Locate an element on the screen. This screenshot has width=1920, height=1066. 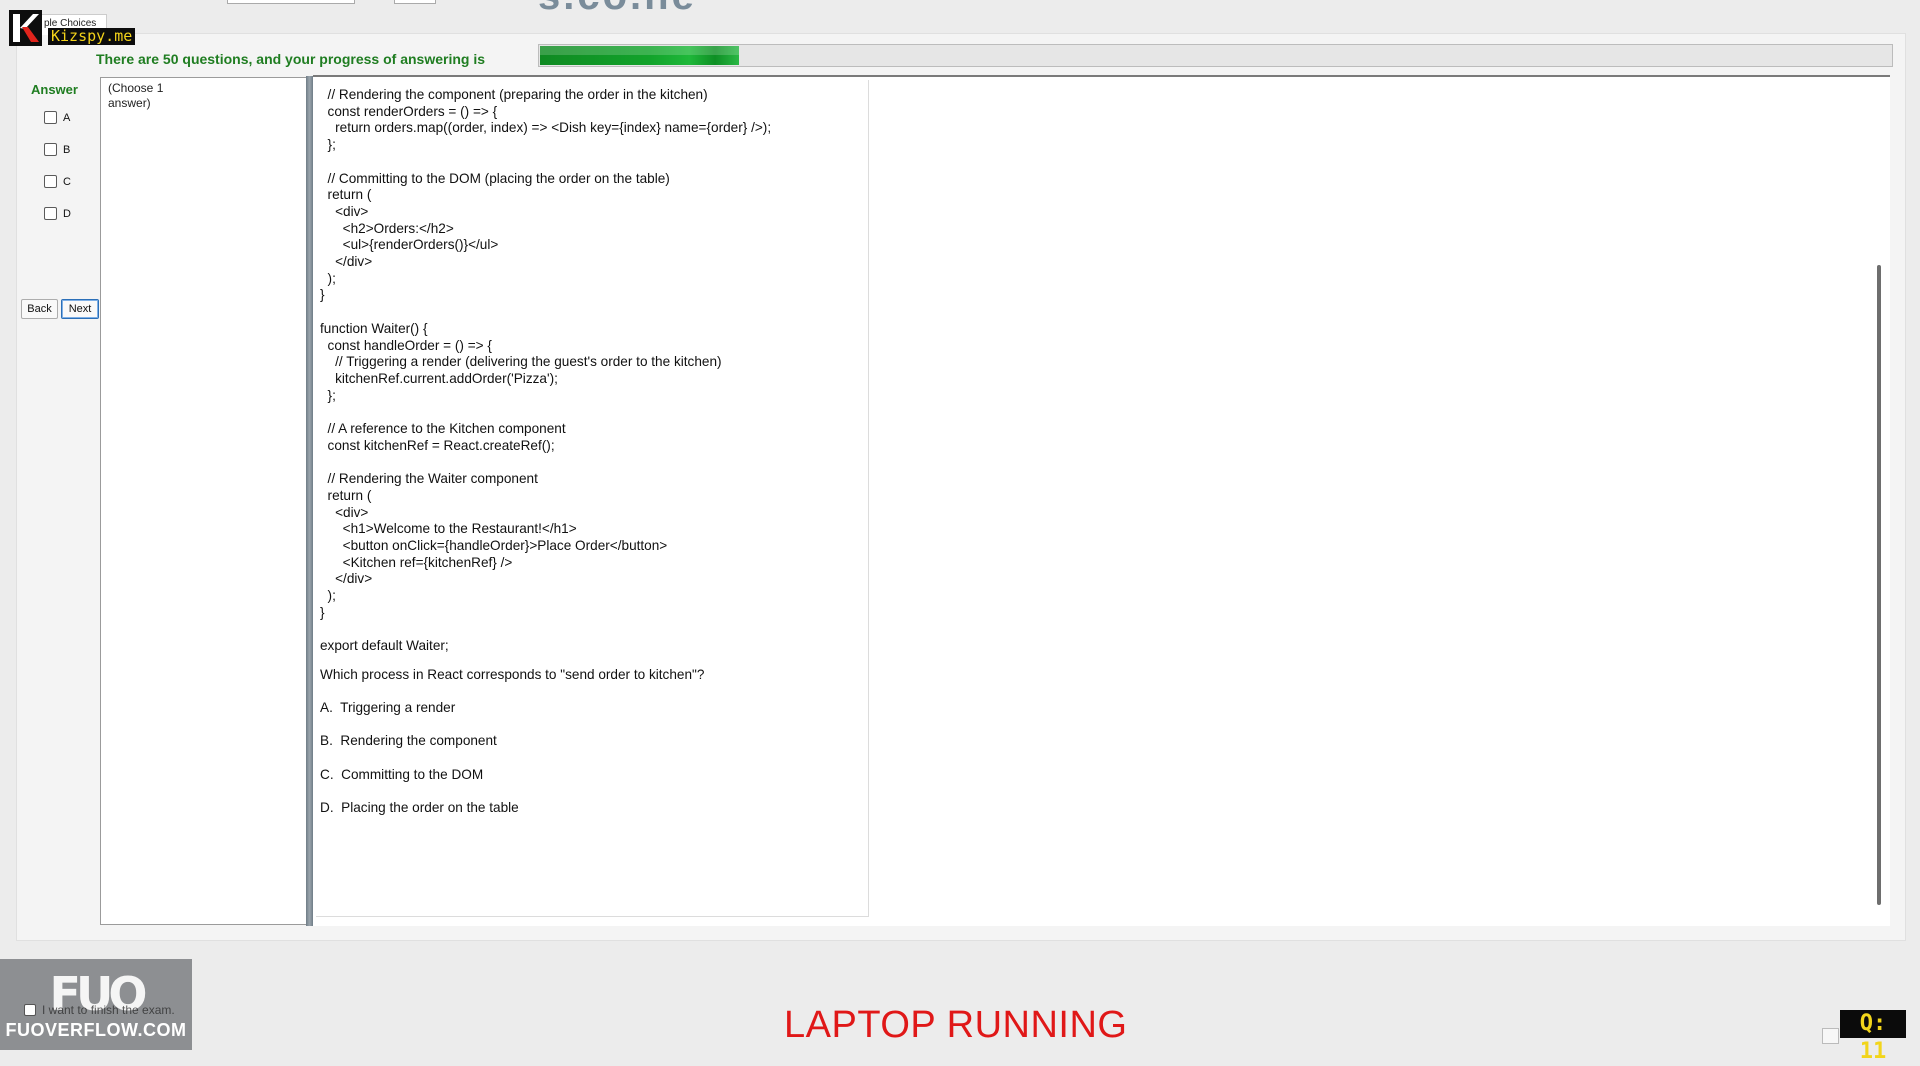
answer-title: Answer is located at coordinates (54, 89).